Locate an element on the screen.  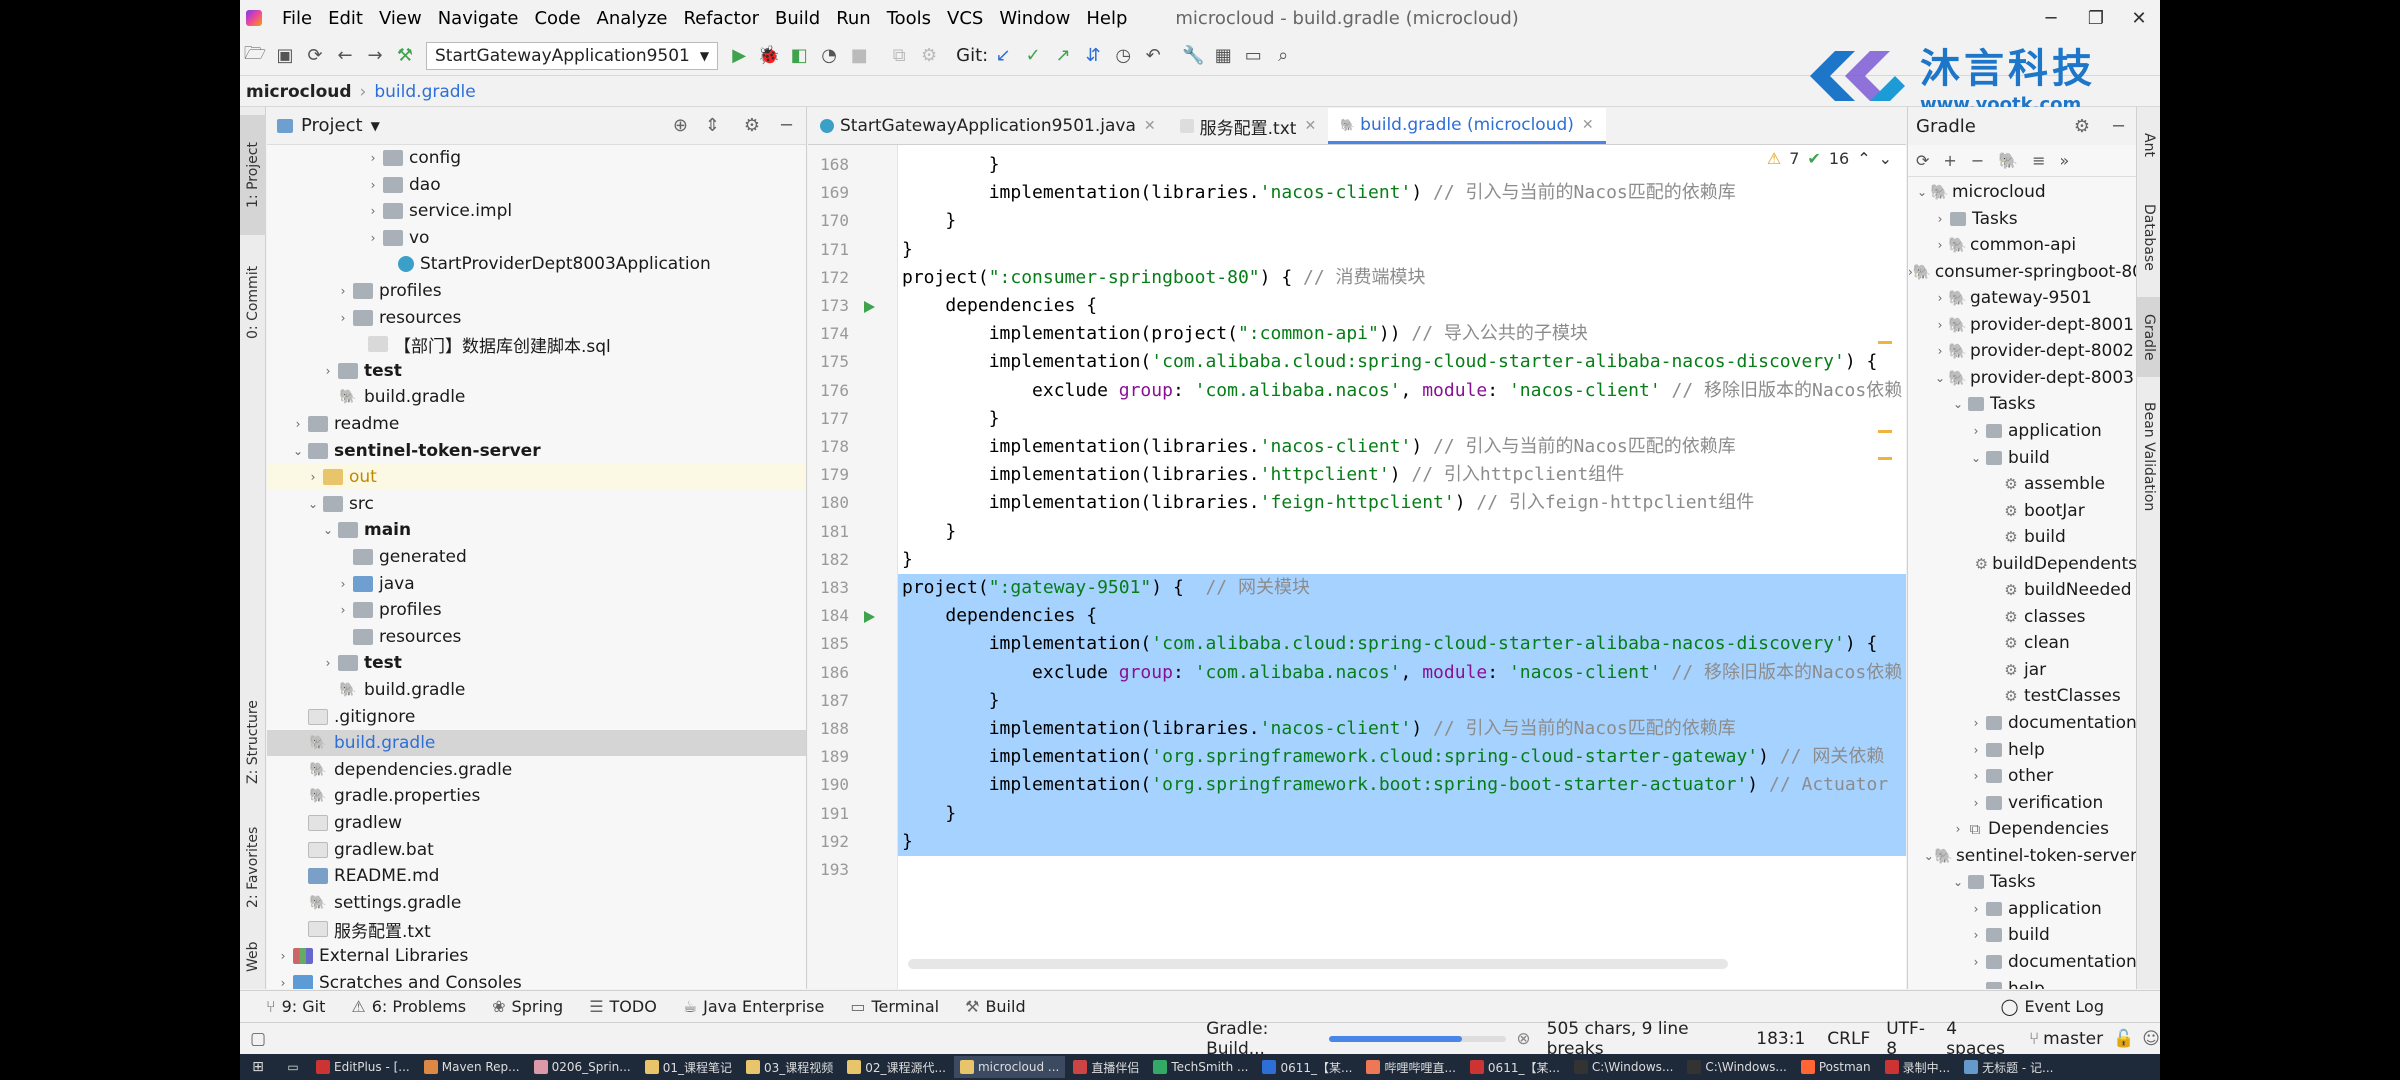
line-separator: CRLF is located at coordinates (1848, 1039).